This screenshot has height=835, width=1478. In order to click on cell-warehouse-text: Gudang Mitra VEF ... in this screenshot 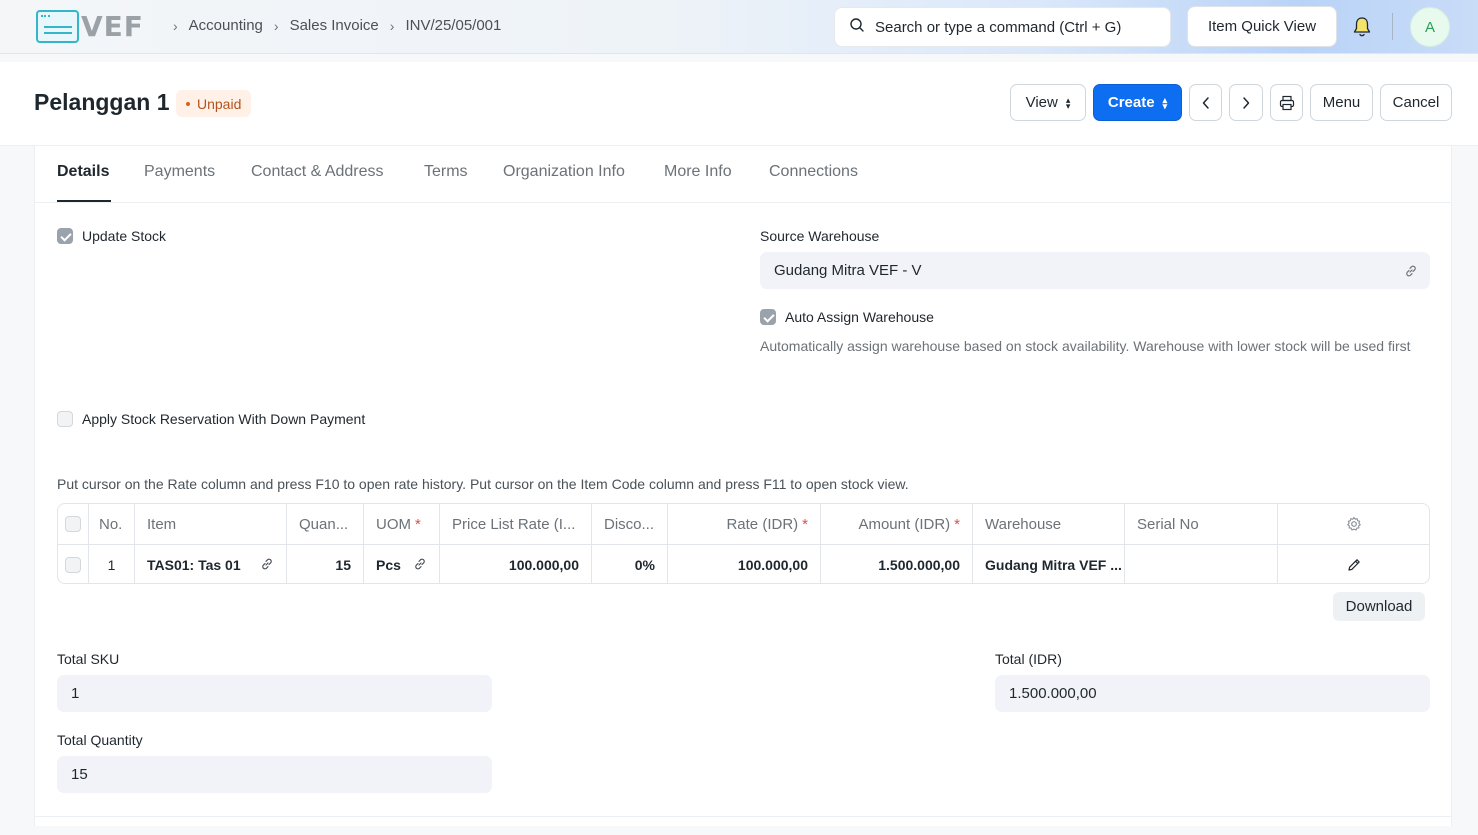, I will do `click(1053, 564)`.